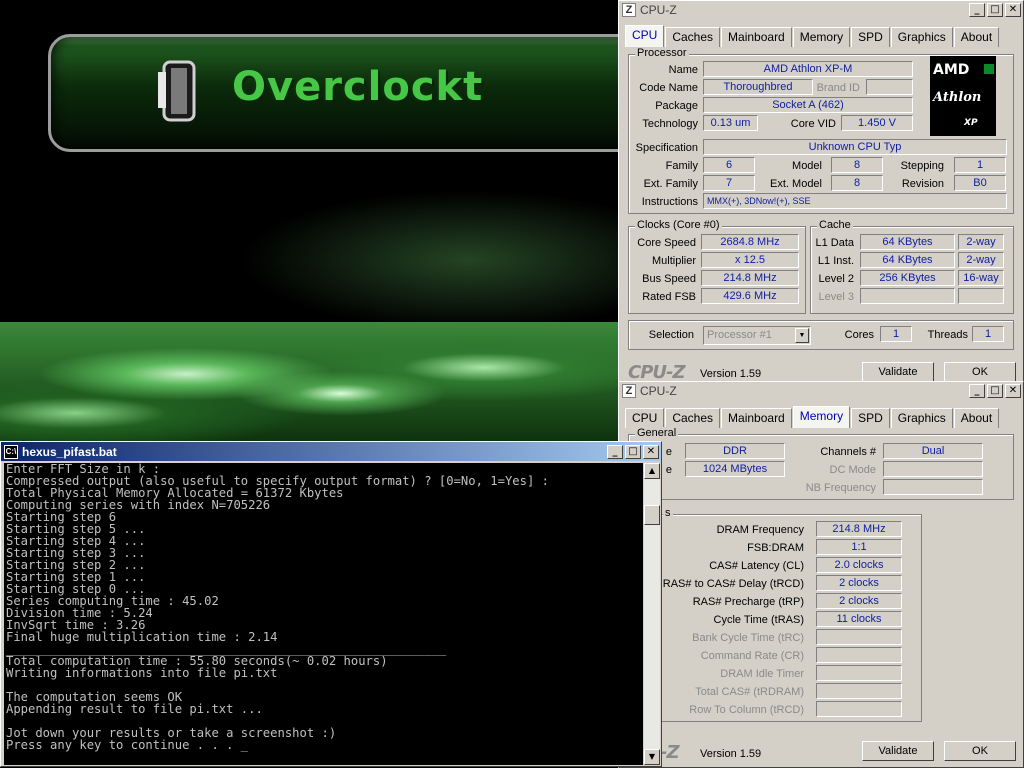  What do you see at coordinates (855, 147) in the screenshot?
I see `specification-value: Unknown CPU Typ` at bounding box center [855, 147].